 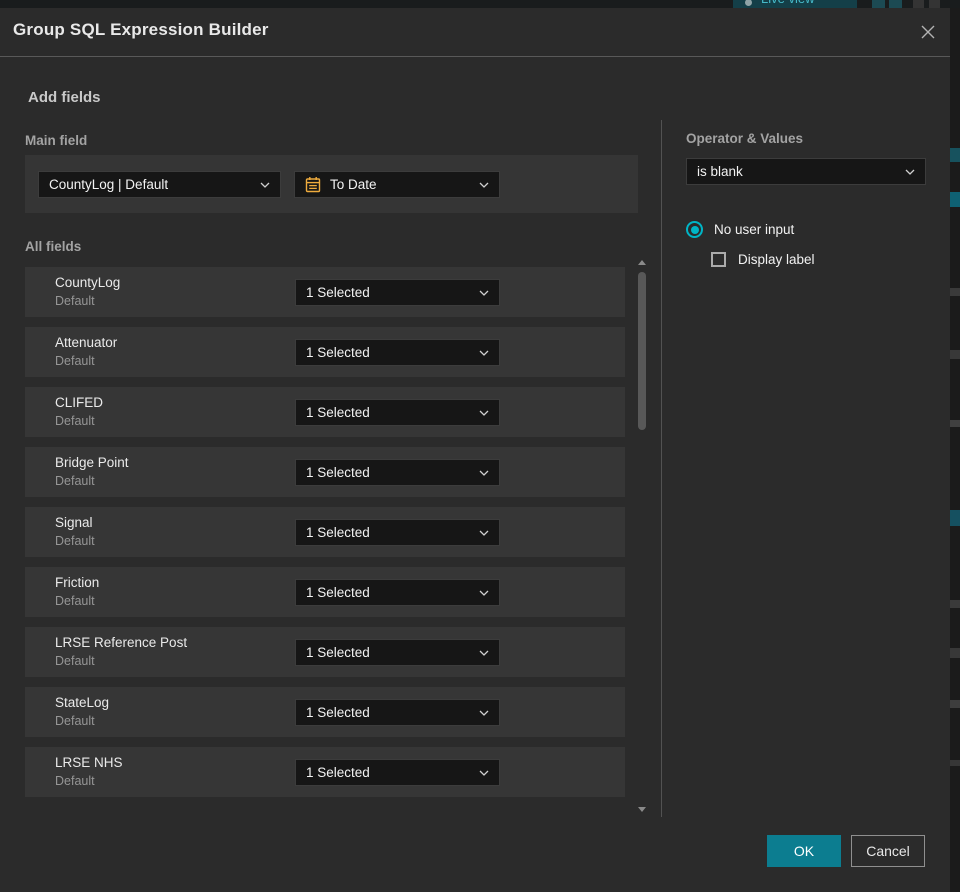 I want to click on field-name: Bridge Point, so click(x=92, y=462).